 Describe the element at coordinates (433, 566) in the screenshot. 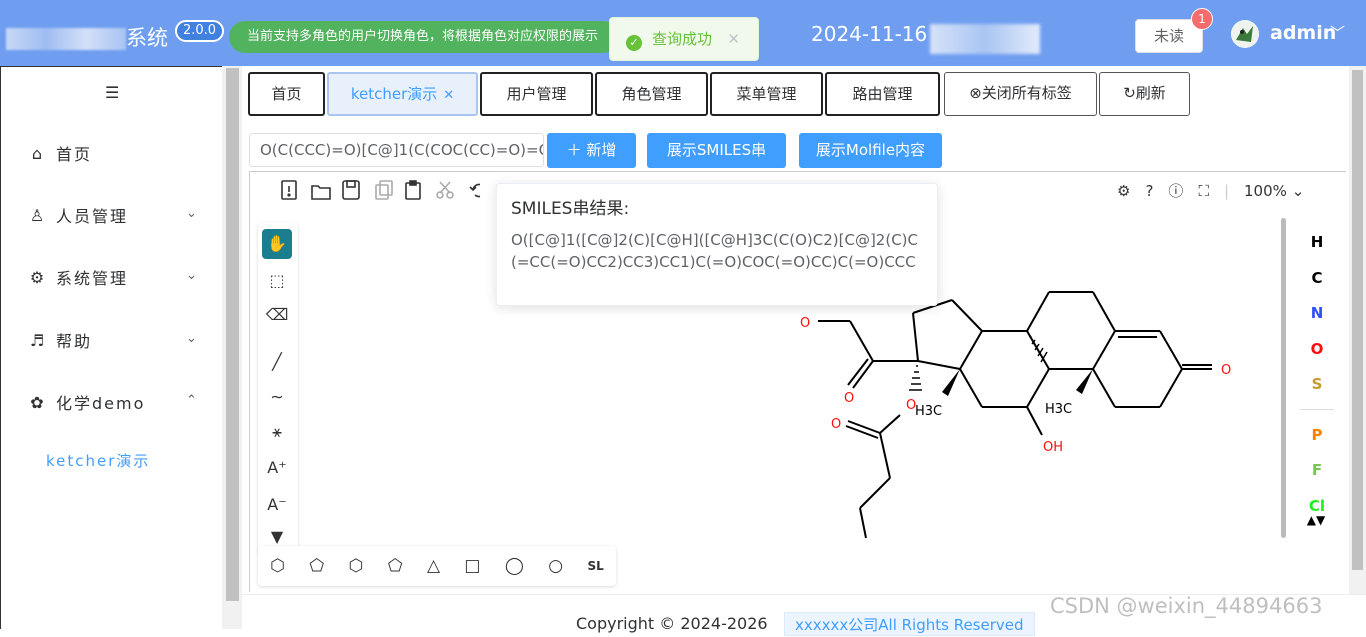

I see `cyclopropane-icon: △` at that location.